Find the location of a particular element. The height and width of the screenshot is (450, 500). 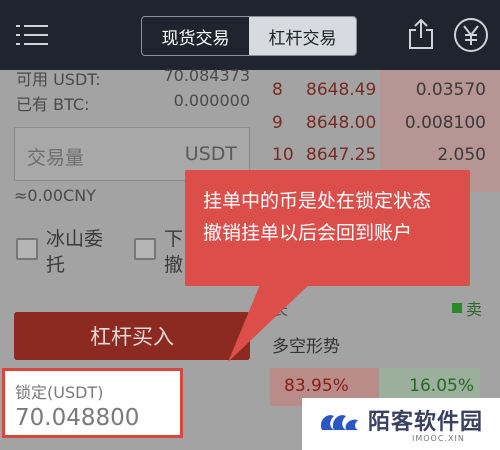

watermark-subtitle: IMOOC.XIN is located at coordinates (438, 438).